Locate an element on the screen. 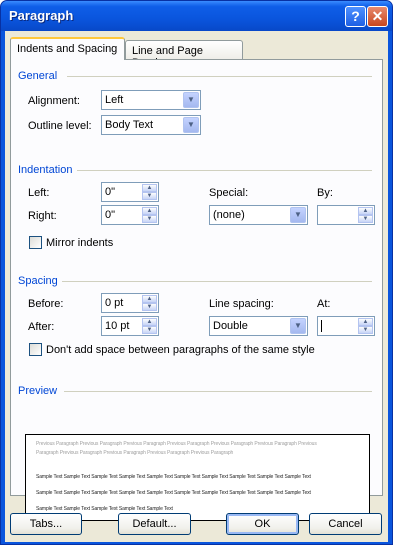  ok-button-label: OK is located at coordinates (262, 524).